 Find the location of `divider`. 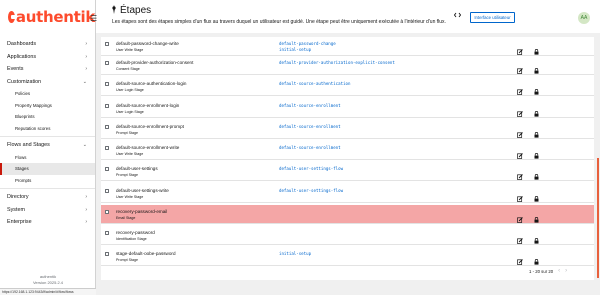

divider is located at coordinates (47, 188).